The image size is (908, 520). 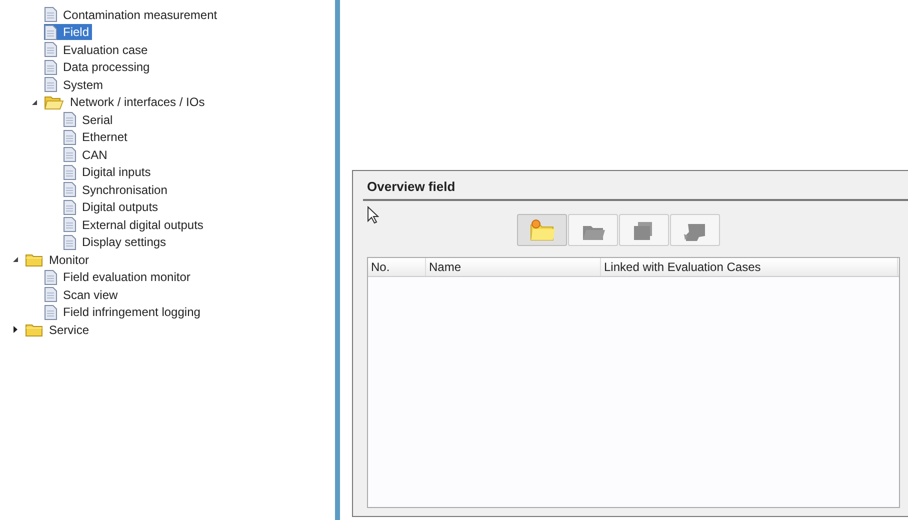 What do you see at coordinates (58, 260) in the screenshot?
I see `tree-item: Monitor` at bounding box center [58, 260].